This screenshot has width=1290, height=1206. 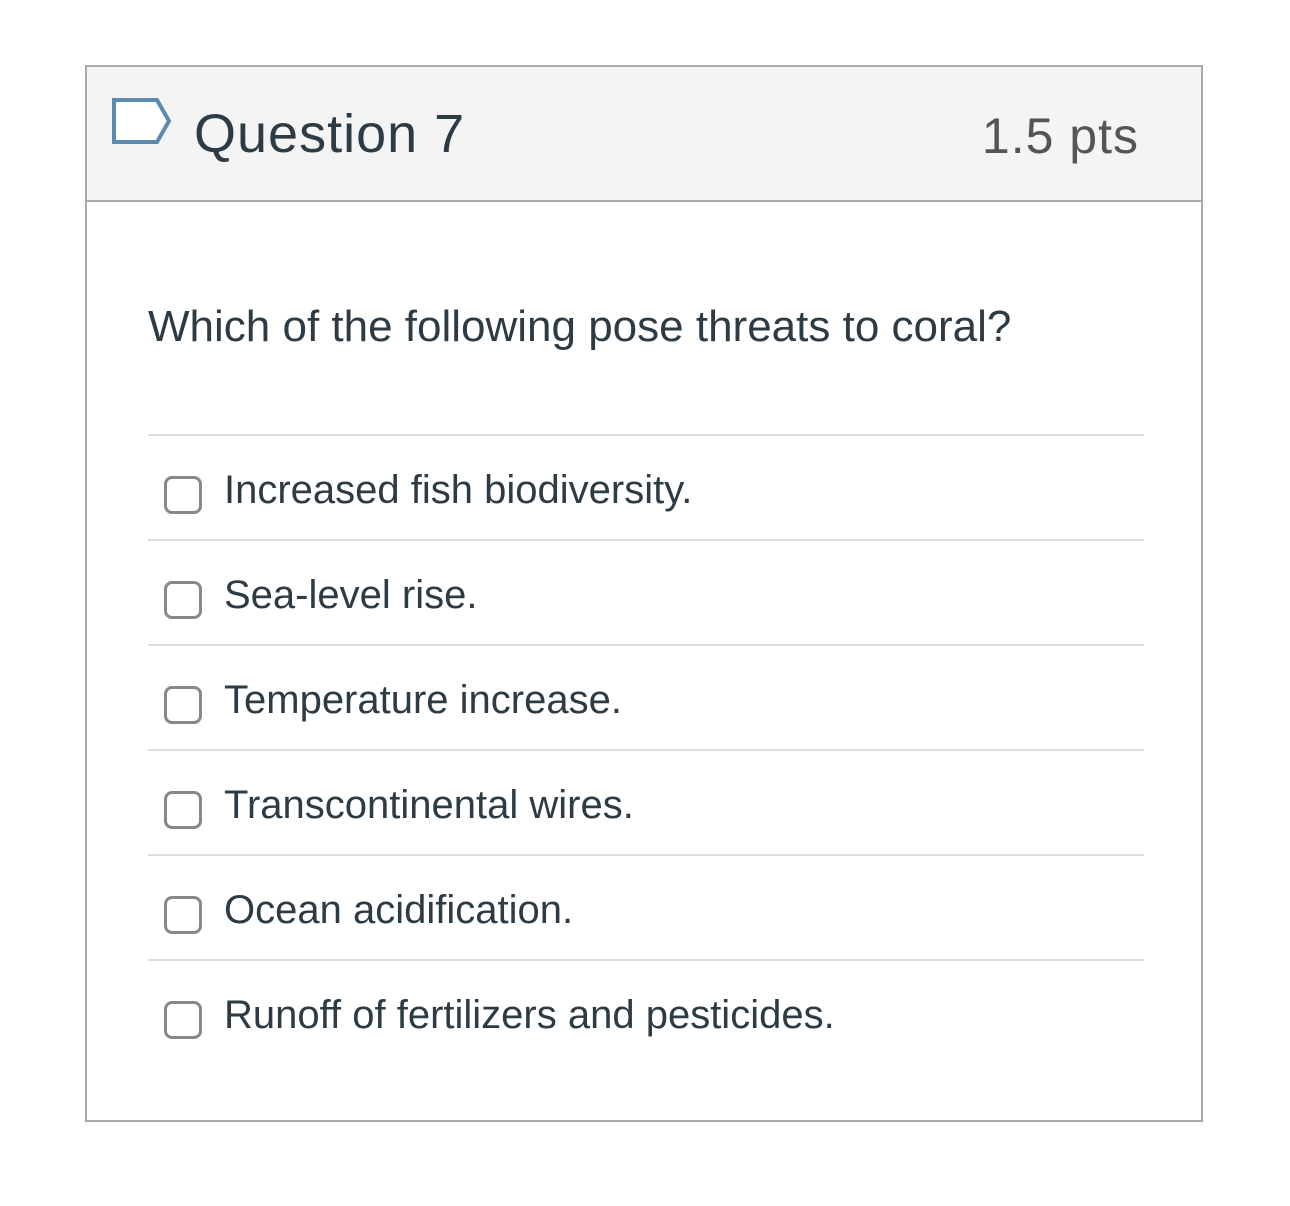 I want to click on answer-option: Sea-level rise., so click(x=646, y=591).